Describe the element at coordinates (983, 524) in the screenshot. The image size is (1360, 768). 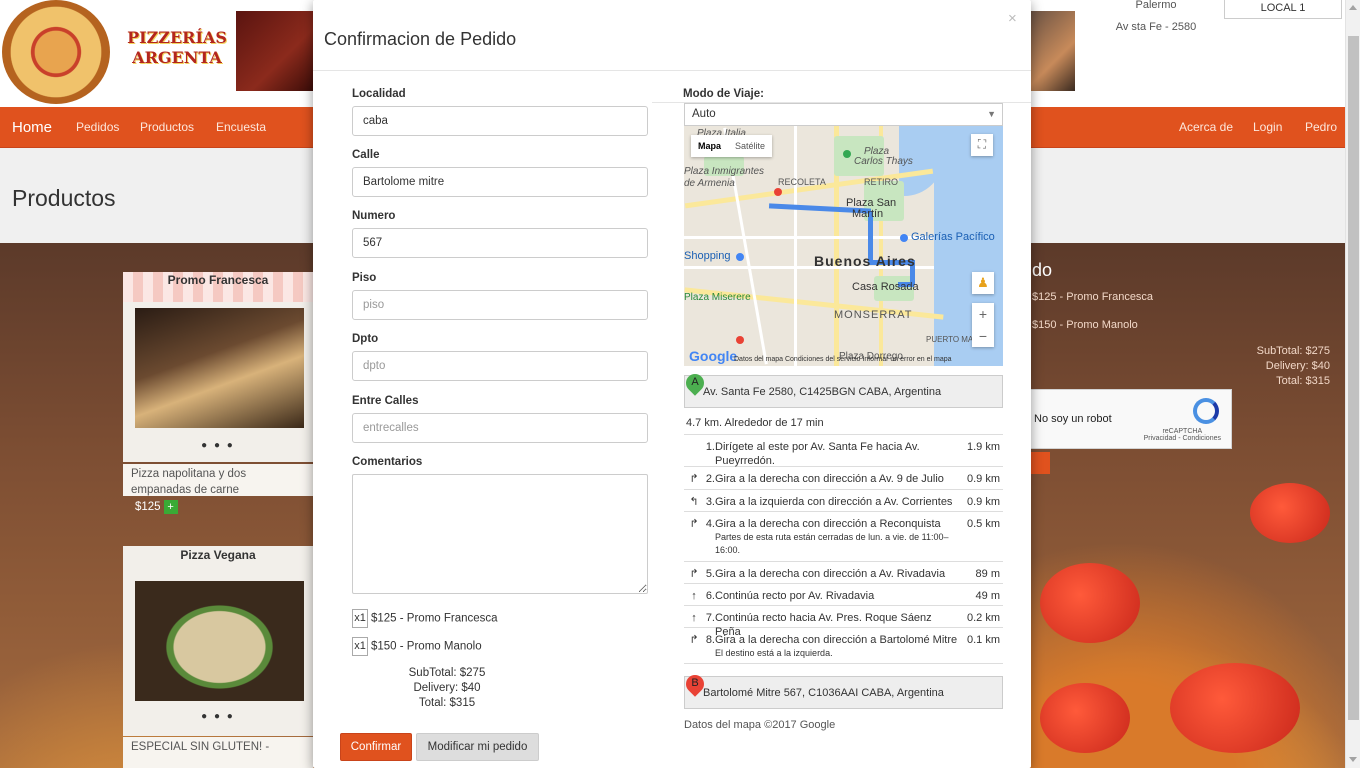
I see `step-distance: 0.5 km` at that location.